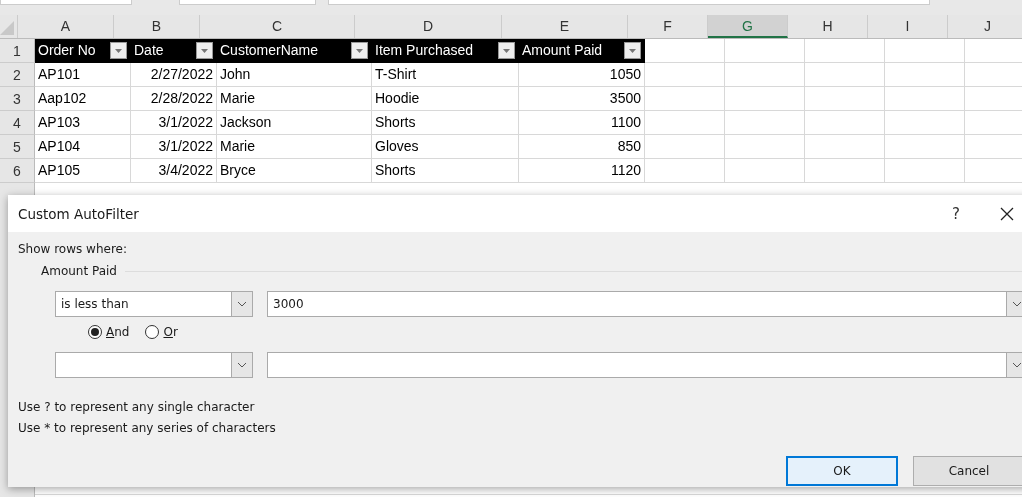  Describe the element at coordinates (17, 75) in the screenshot. I see `row-header: 2` at that location.